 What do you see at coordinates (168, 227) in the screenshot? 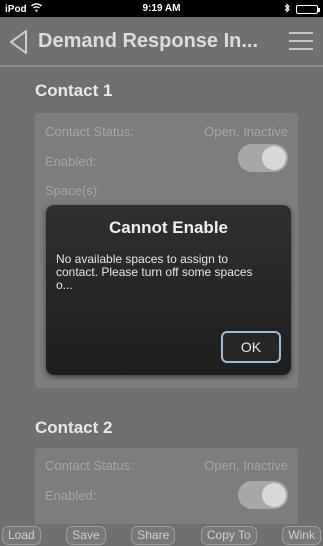
I see `dialog-title: Cannot Enable` at bounding box center [168, 227].